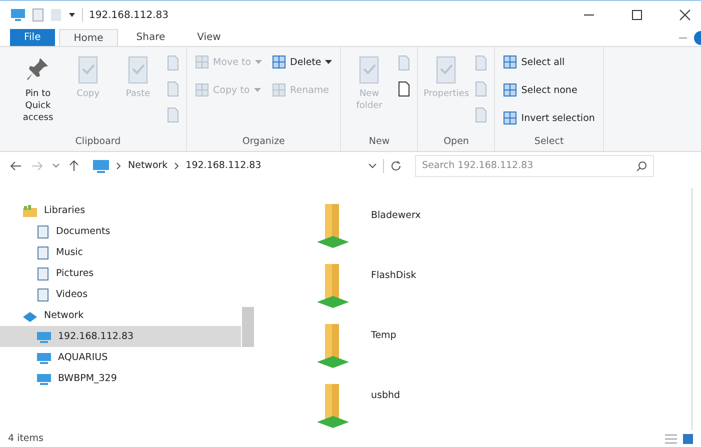 The image size is (701, 447). I want to click on ribbon-button: Pin to Quick access, so click(38, 87).